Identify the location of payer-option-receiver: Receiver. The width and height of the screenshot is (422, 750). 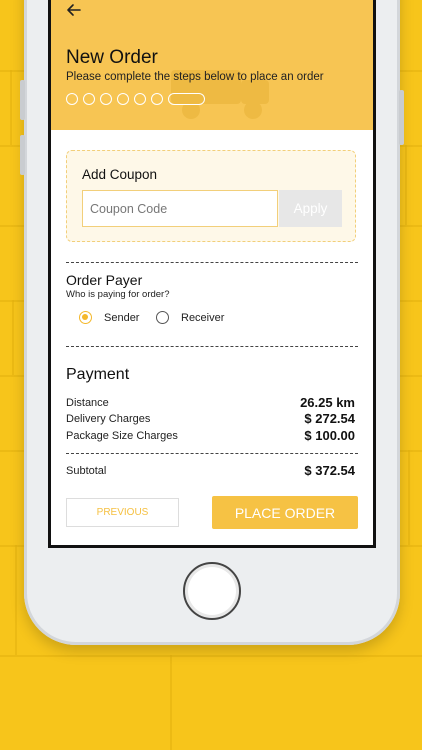
(190, 317).